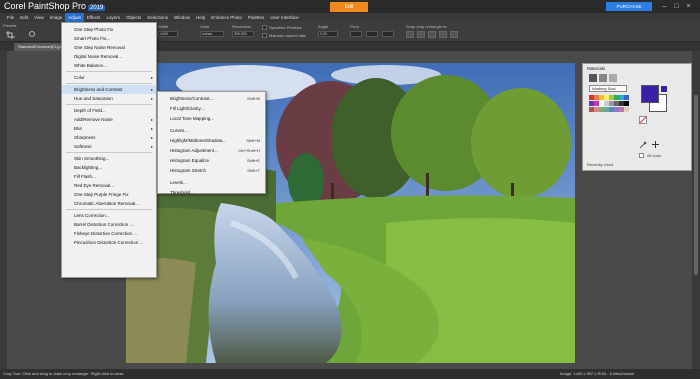  What do you see at coordinates (182, 17) in the screenshot?
I see `menu-window: Window` at bounding box center [182, 17].